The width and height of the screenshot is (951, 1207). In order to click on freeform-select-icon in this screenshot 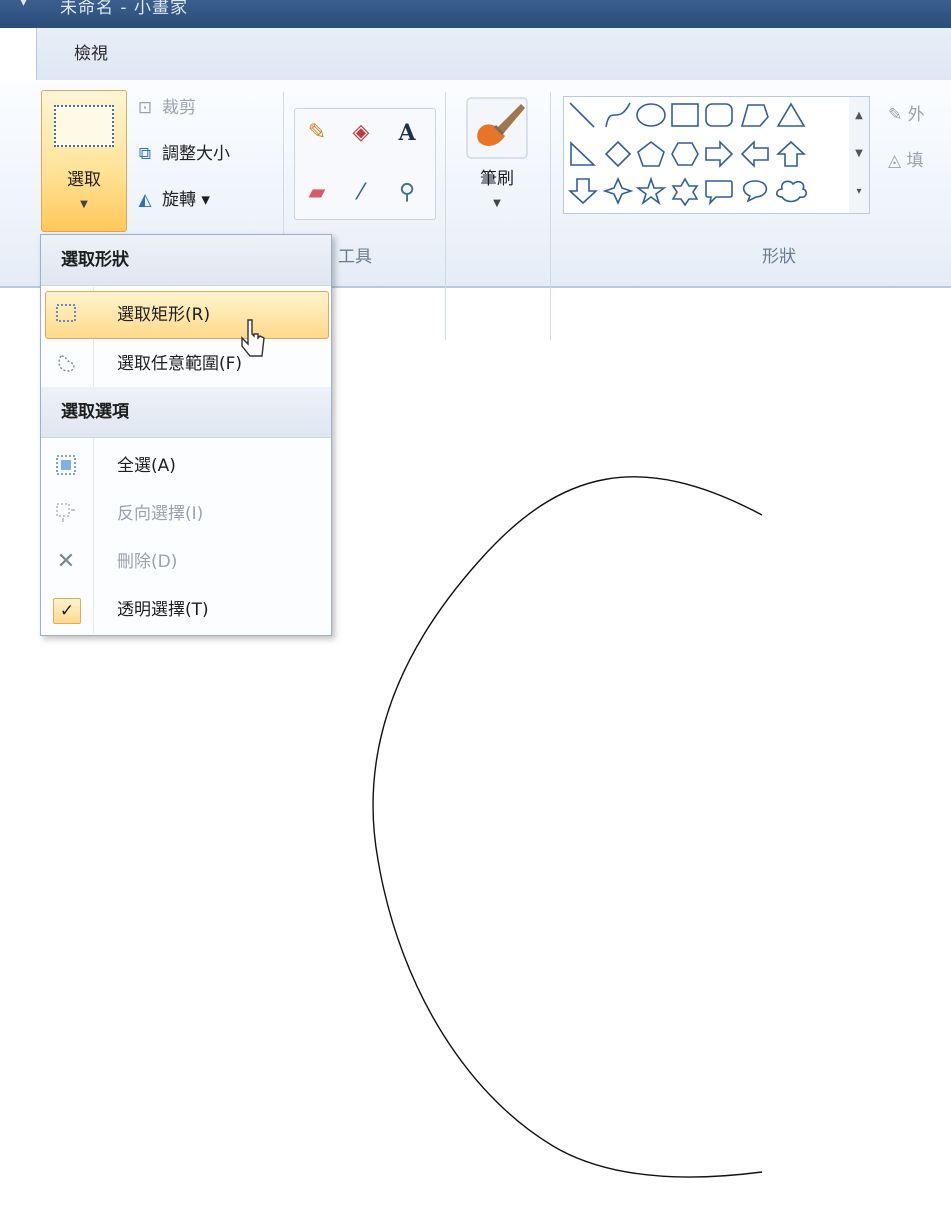, I will do `click(66, 364)`.